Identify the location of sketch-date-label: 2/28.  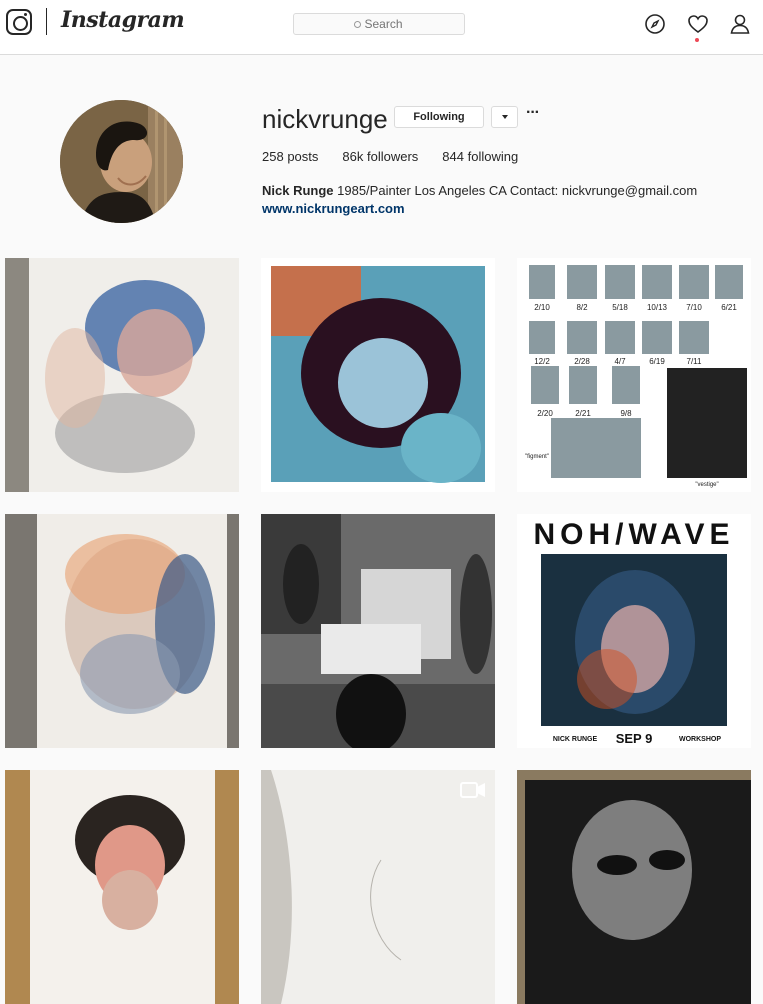
(582, 361).